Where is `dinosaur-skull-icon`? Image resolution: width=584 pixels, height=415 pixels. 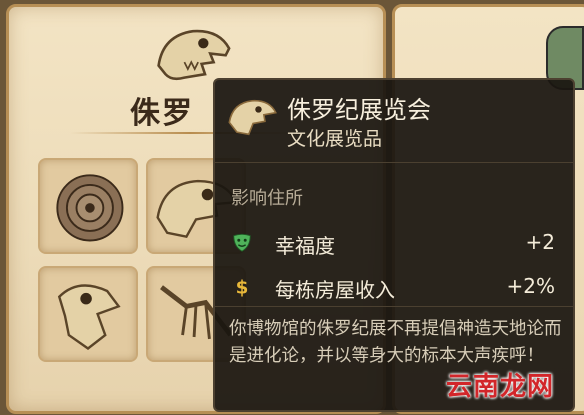 dinosaur-skull-icon is located at coordinates (252, 117).